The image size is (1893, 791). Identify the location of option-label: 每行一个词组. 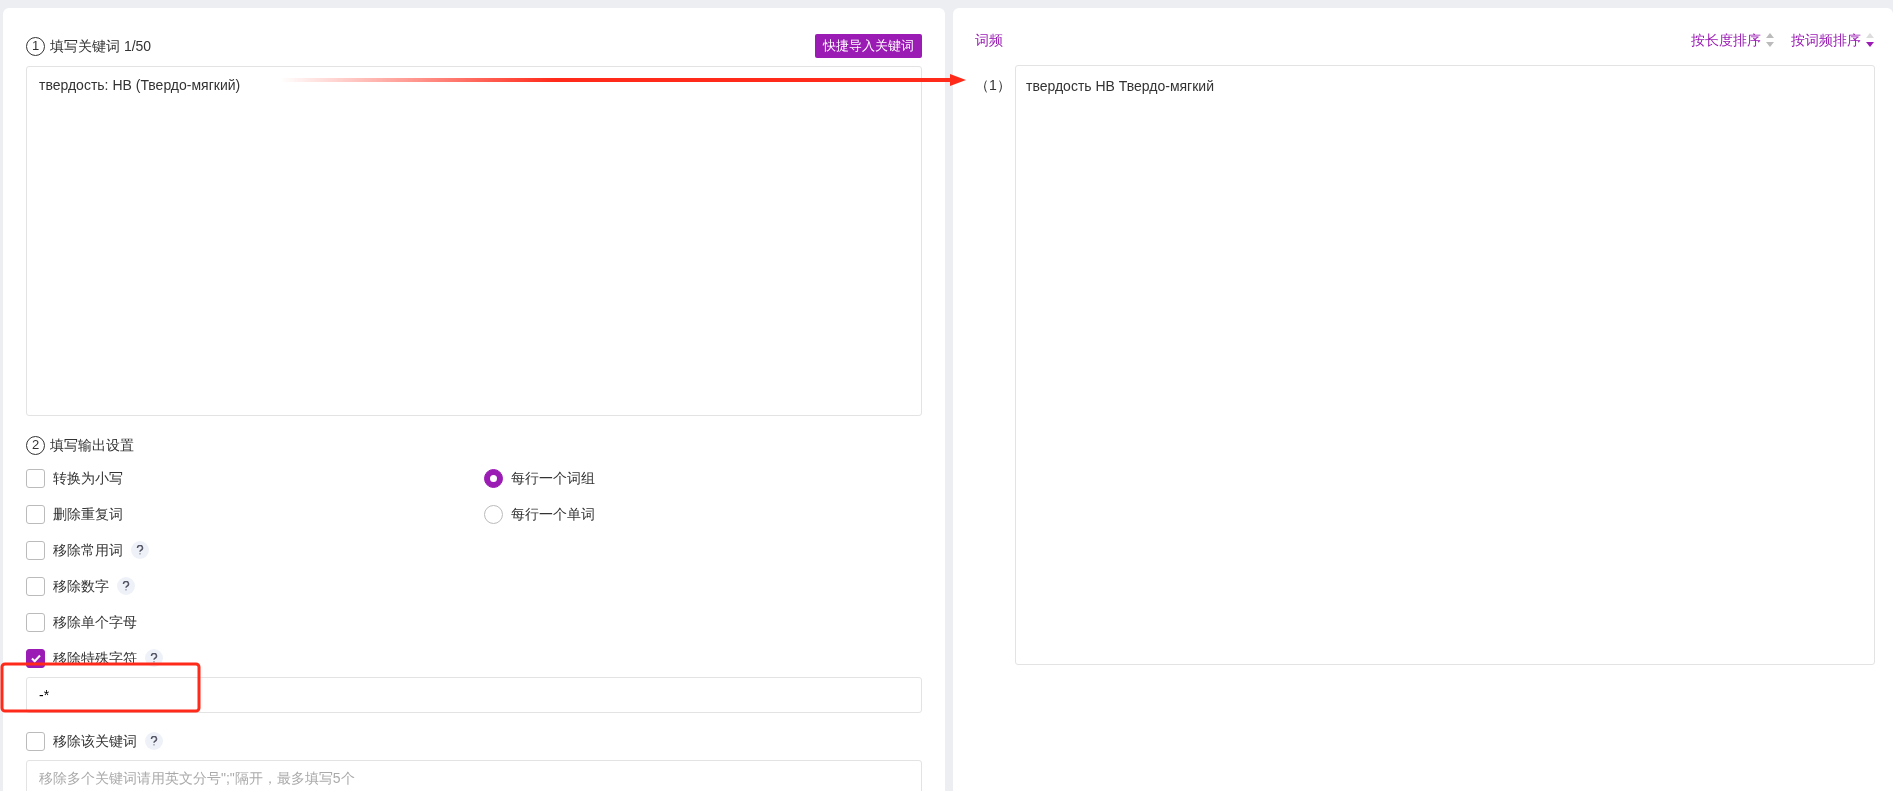
(553, 478).